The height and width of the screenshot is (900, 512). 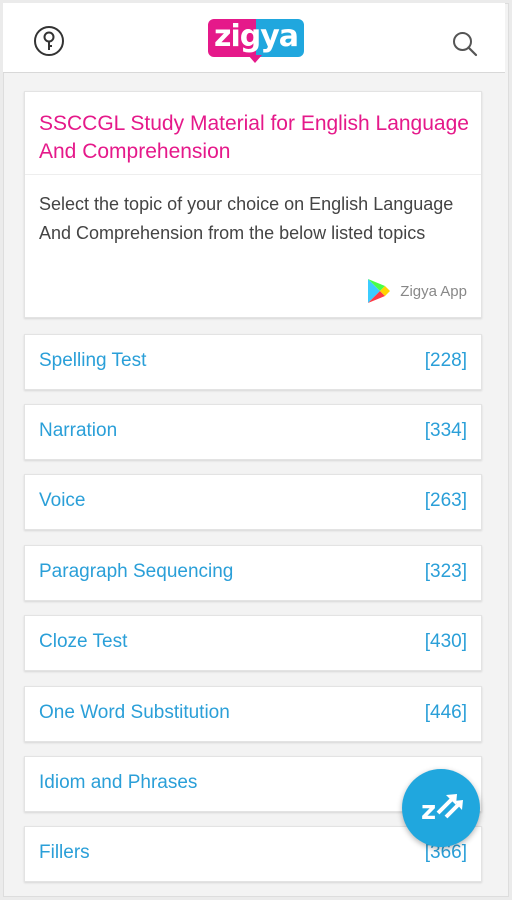 I want to click on topic-name: Narration, so click(x=78, y=430).